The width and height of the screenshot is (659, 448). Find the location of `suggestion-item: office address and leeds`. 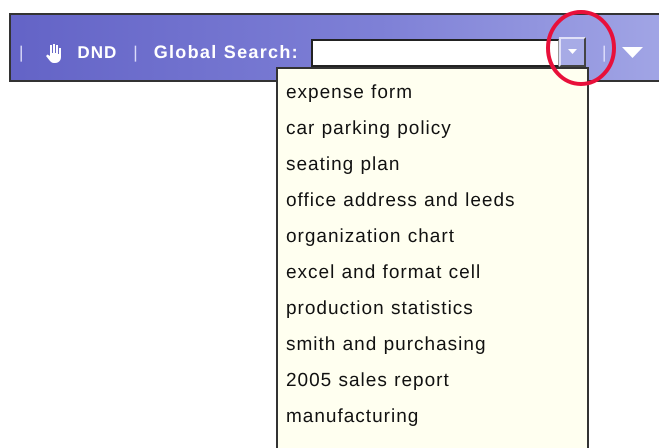

suggestion-item: office address and leeds is located at coordinates (432, 200).